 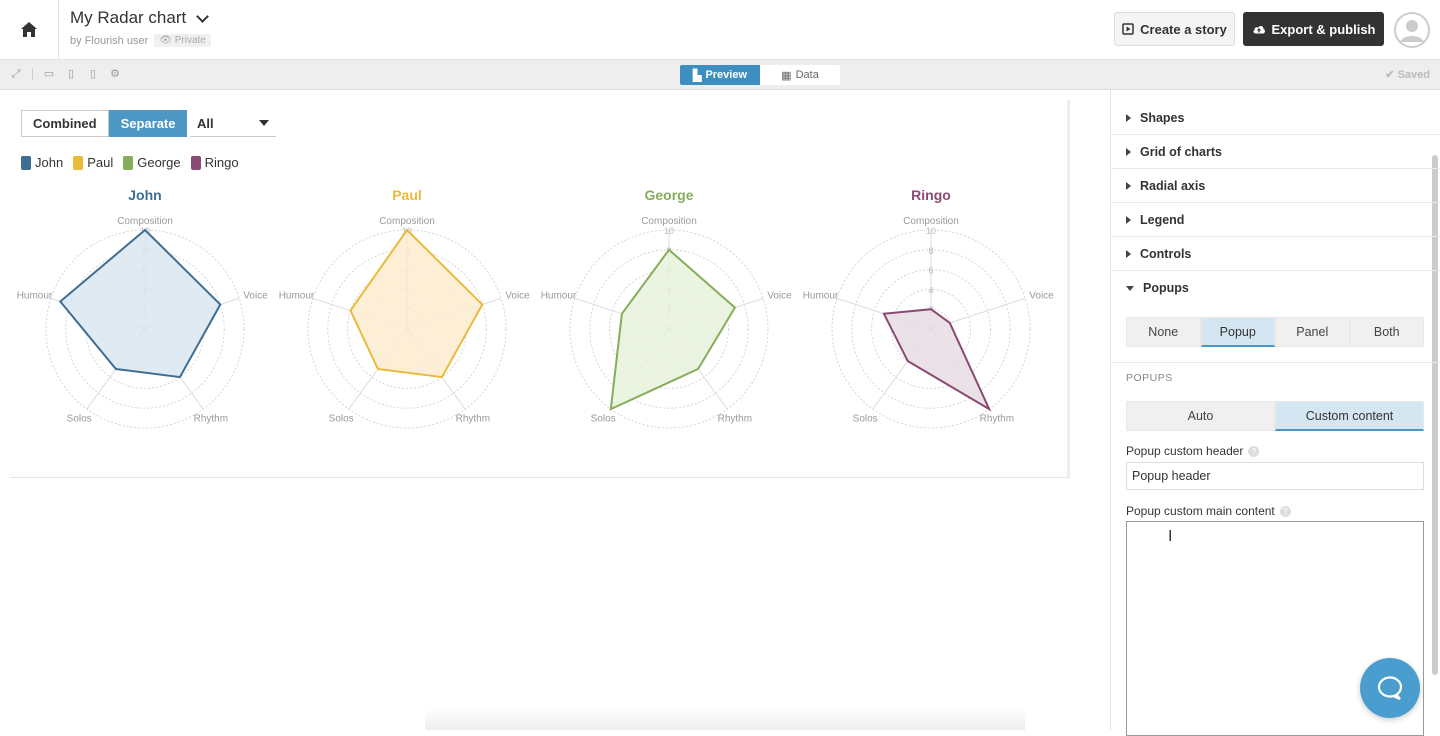 I want to click on create-story-label: Create a story, so click(x=1183, y=29).